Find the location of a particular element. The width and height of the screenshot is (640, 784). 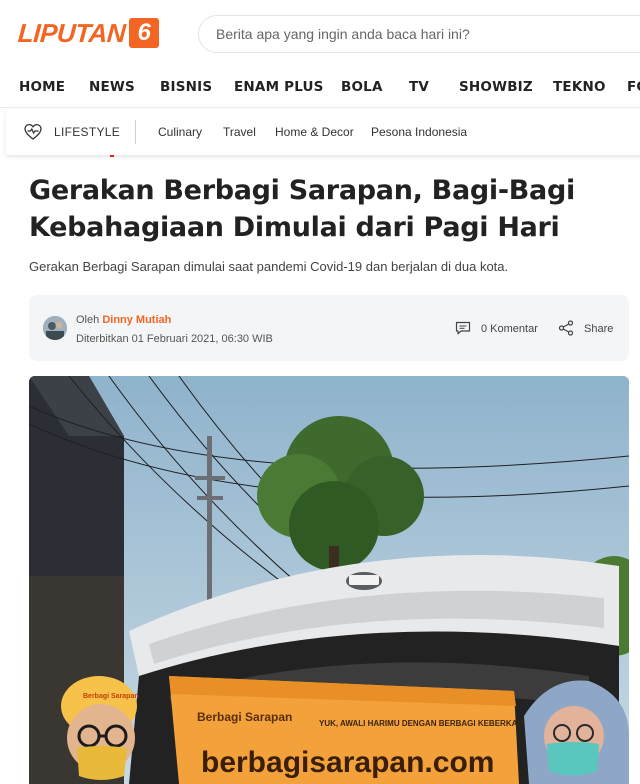

nav-item-fo: FO is located at coordinates (633, 87).